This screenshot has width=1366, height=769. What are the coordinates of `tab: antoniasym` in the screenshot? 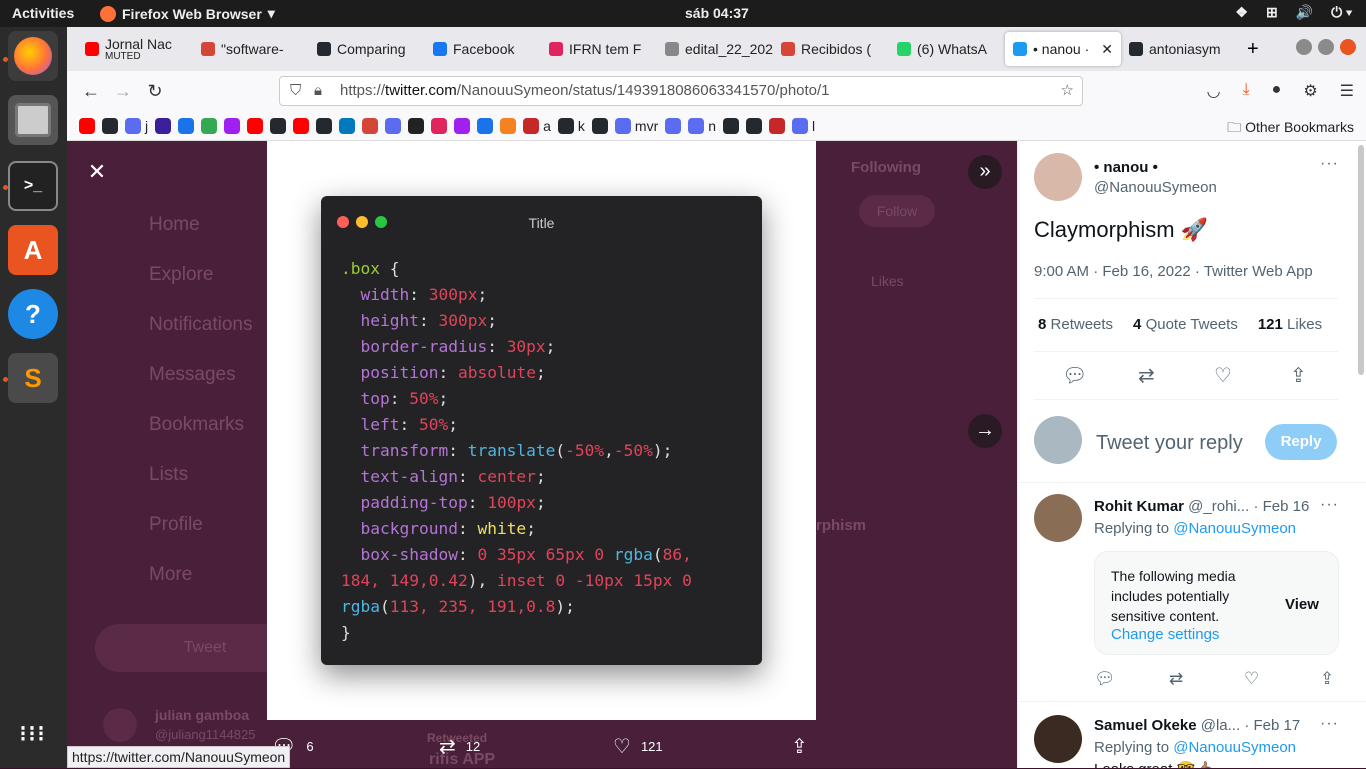 It's located at (1179, 49).